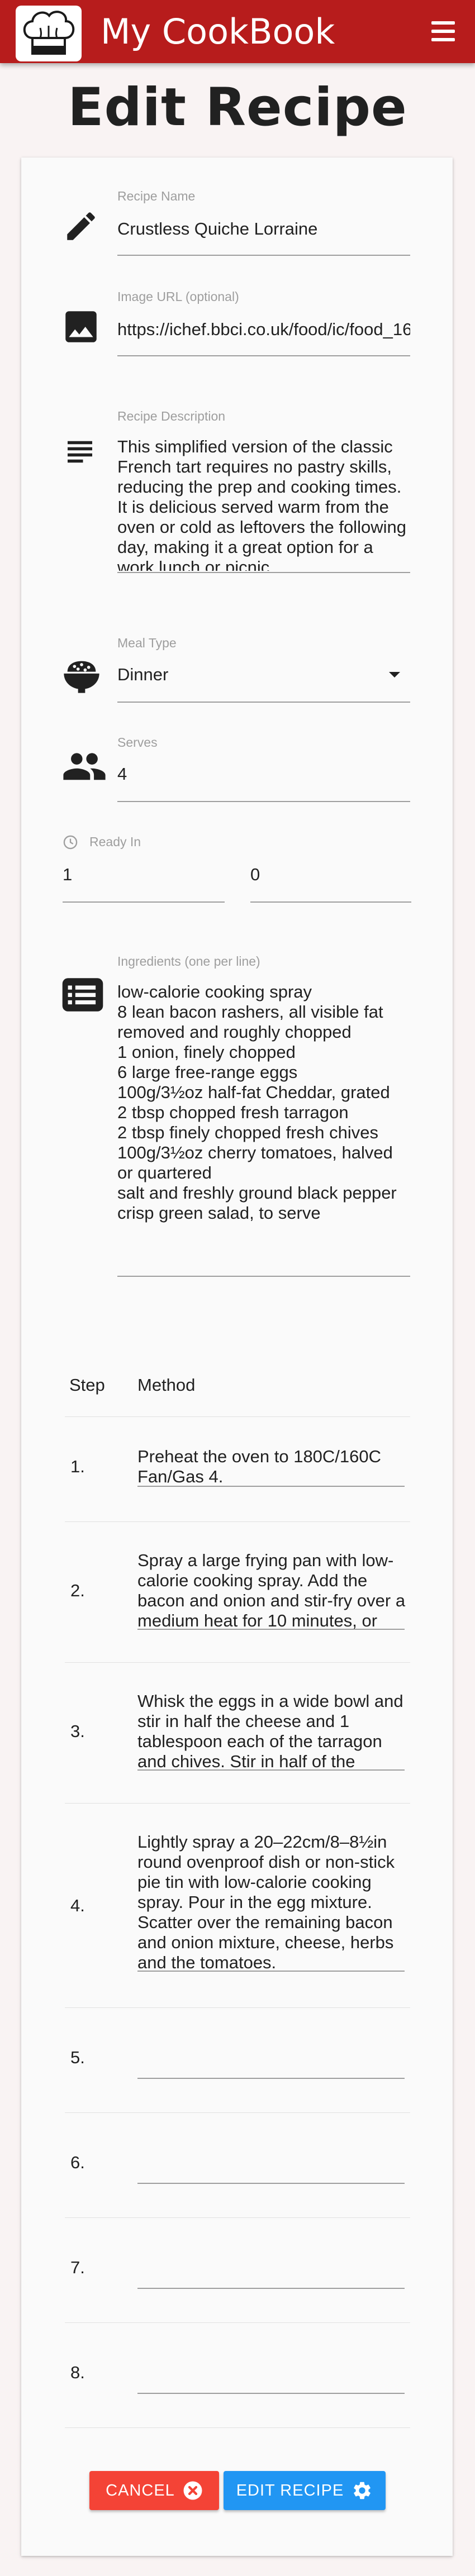  I want to click on step-number: 7., so click(77, 2268).